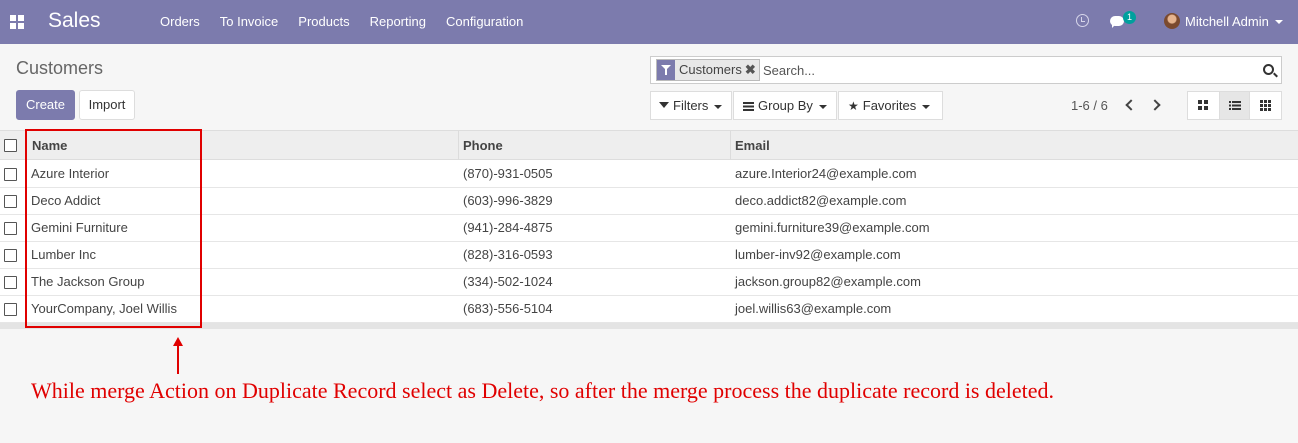 This screenshot has width=1298, height=443. What do you see at coordinates (484, 21) in the screenshot?
I see `menu-item-configuration: Configuration` at bounding box center [484, 21].